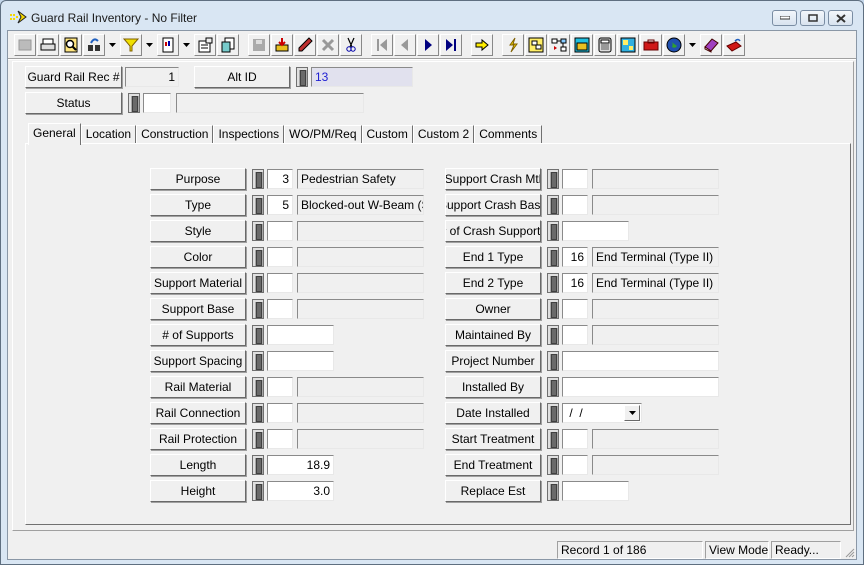  I want to click on num-of-crash-supports-field, so click(595, 231).